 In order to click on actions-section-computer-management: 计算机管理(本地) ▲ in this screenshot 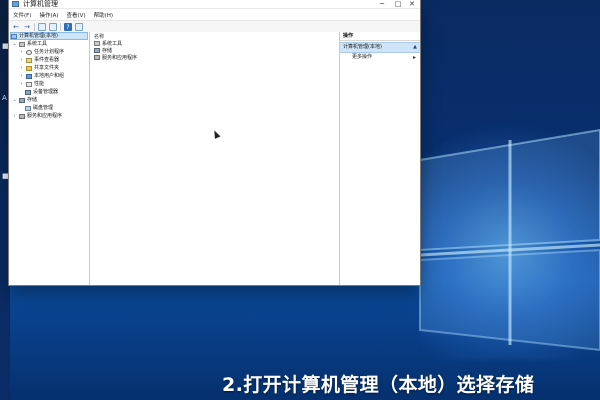, I will do `click(380, 47)`.